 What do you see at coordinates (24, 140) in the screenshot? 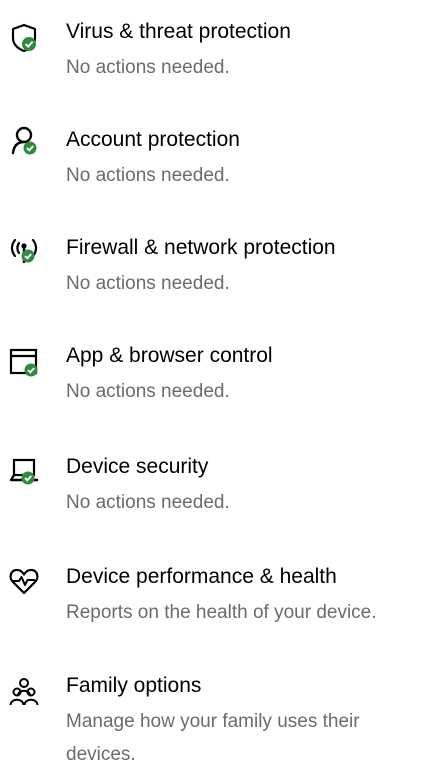
I see `person-check-icon` at bounding box center [24, 140].